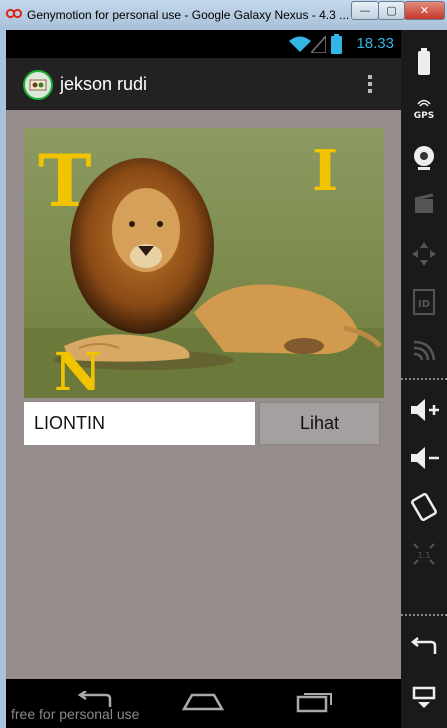 The image size is (447, 728). I want to click on battery-sidebar-icon, so click(424, 64).